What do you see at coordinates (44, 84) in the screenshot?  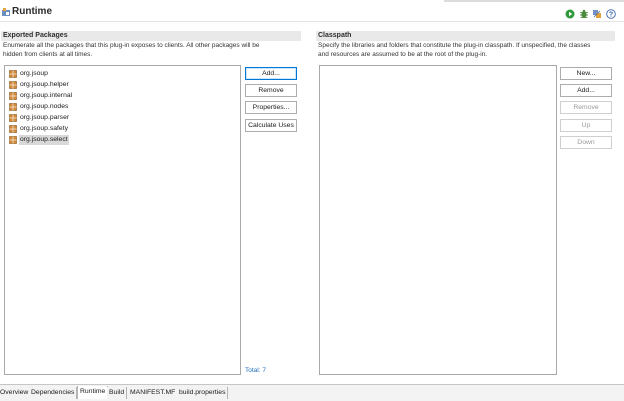 I see `package-label: org.jsoup.helper` at bounding box center [44, 84].